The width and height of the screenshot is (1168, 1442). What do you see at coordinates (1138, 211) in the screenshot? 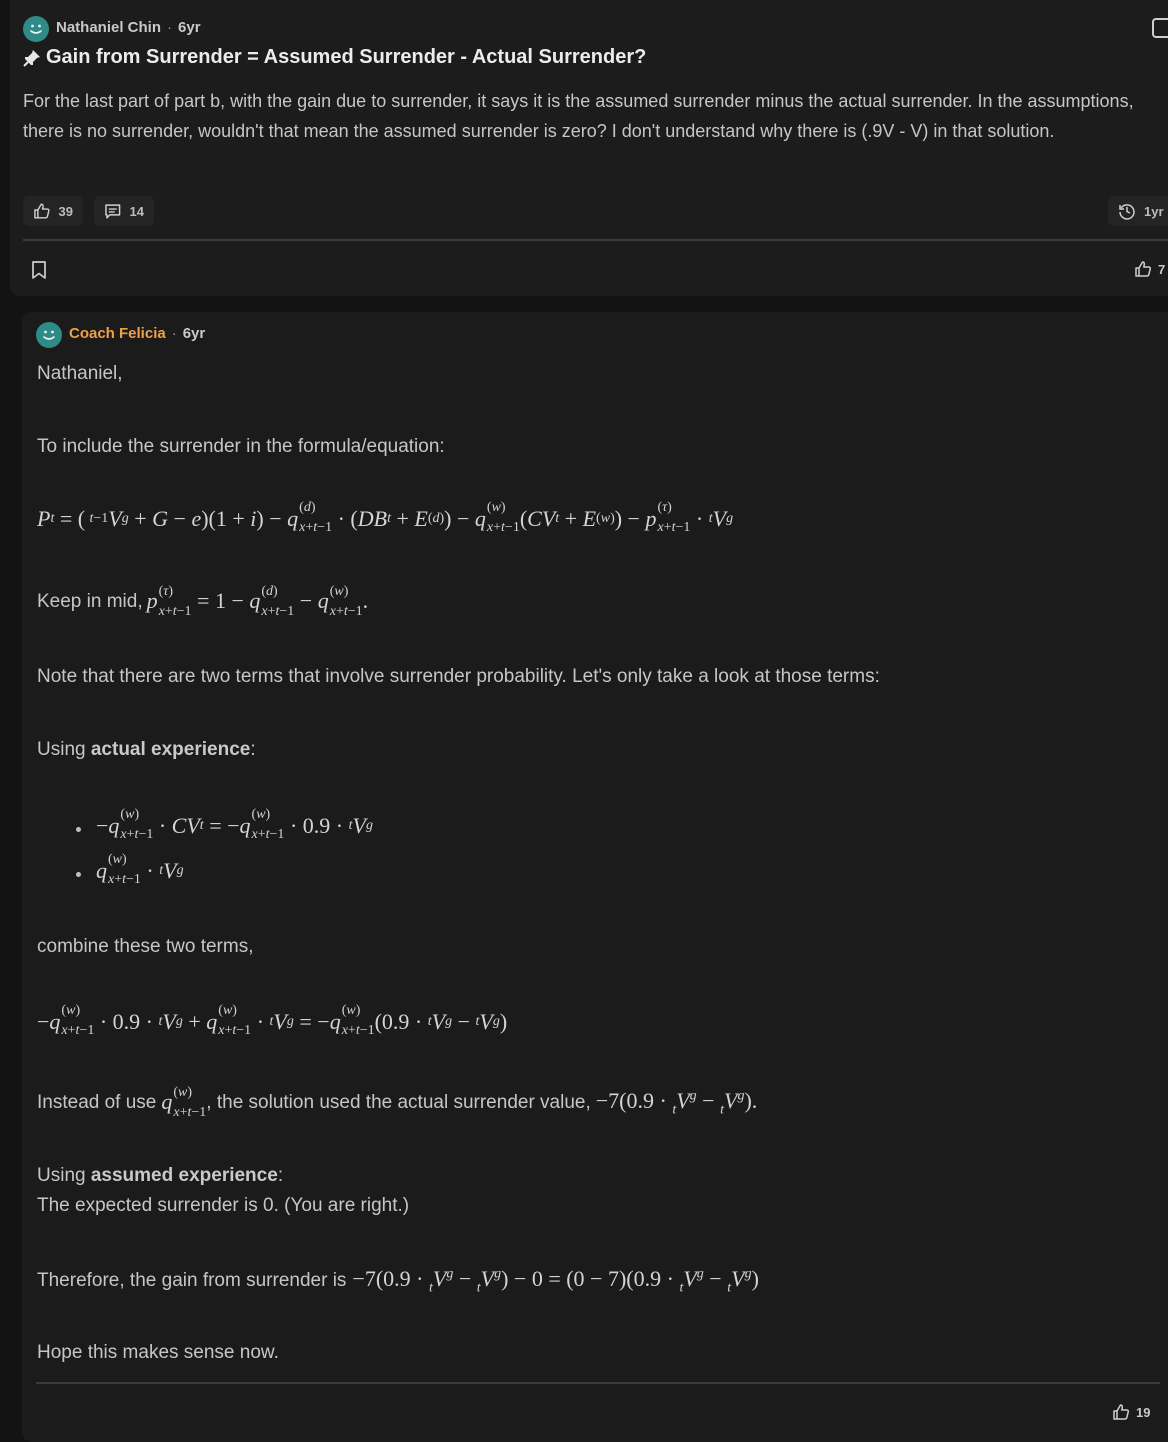
I see `history-button: 1yr` at bounding box center [1138, 211].